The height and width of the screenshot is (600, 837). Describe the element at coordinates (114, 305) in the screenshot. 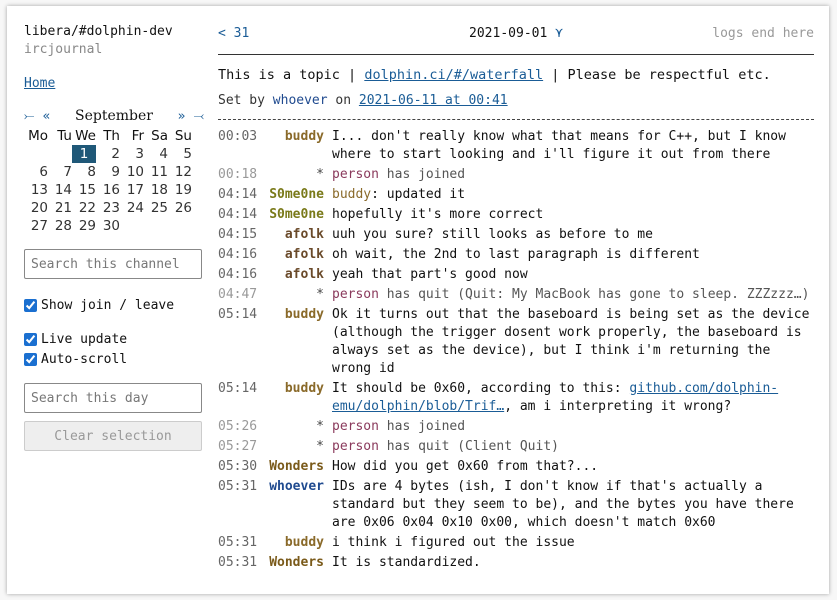

I see `show-join-leave-option: Show join / leave` at that location.